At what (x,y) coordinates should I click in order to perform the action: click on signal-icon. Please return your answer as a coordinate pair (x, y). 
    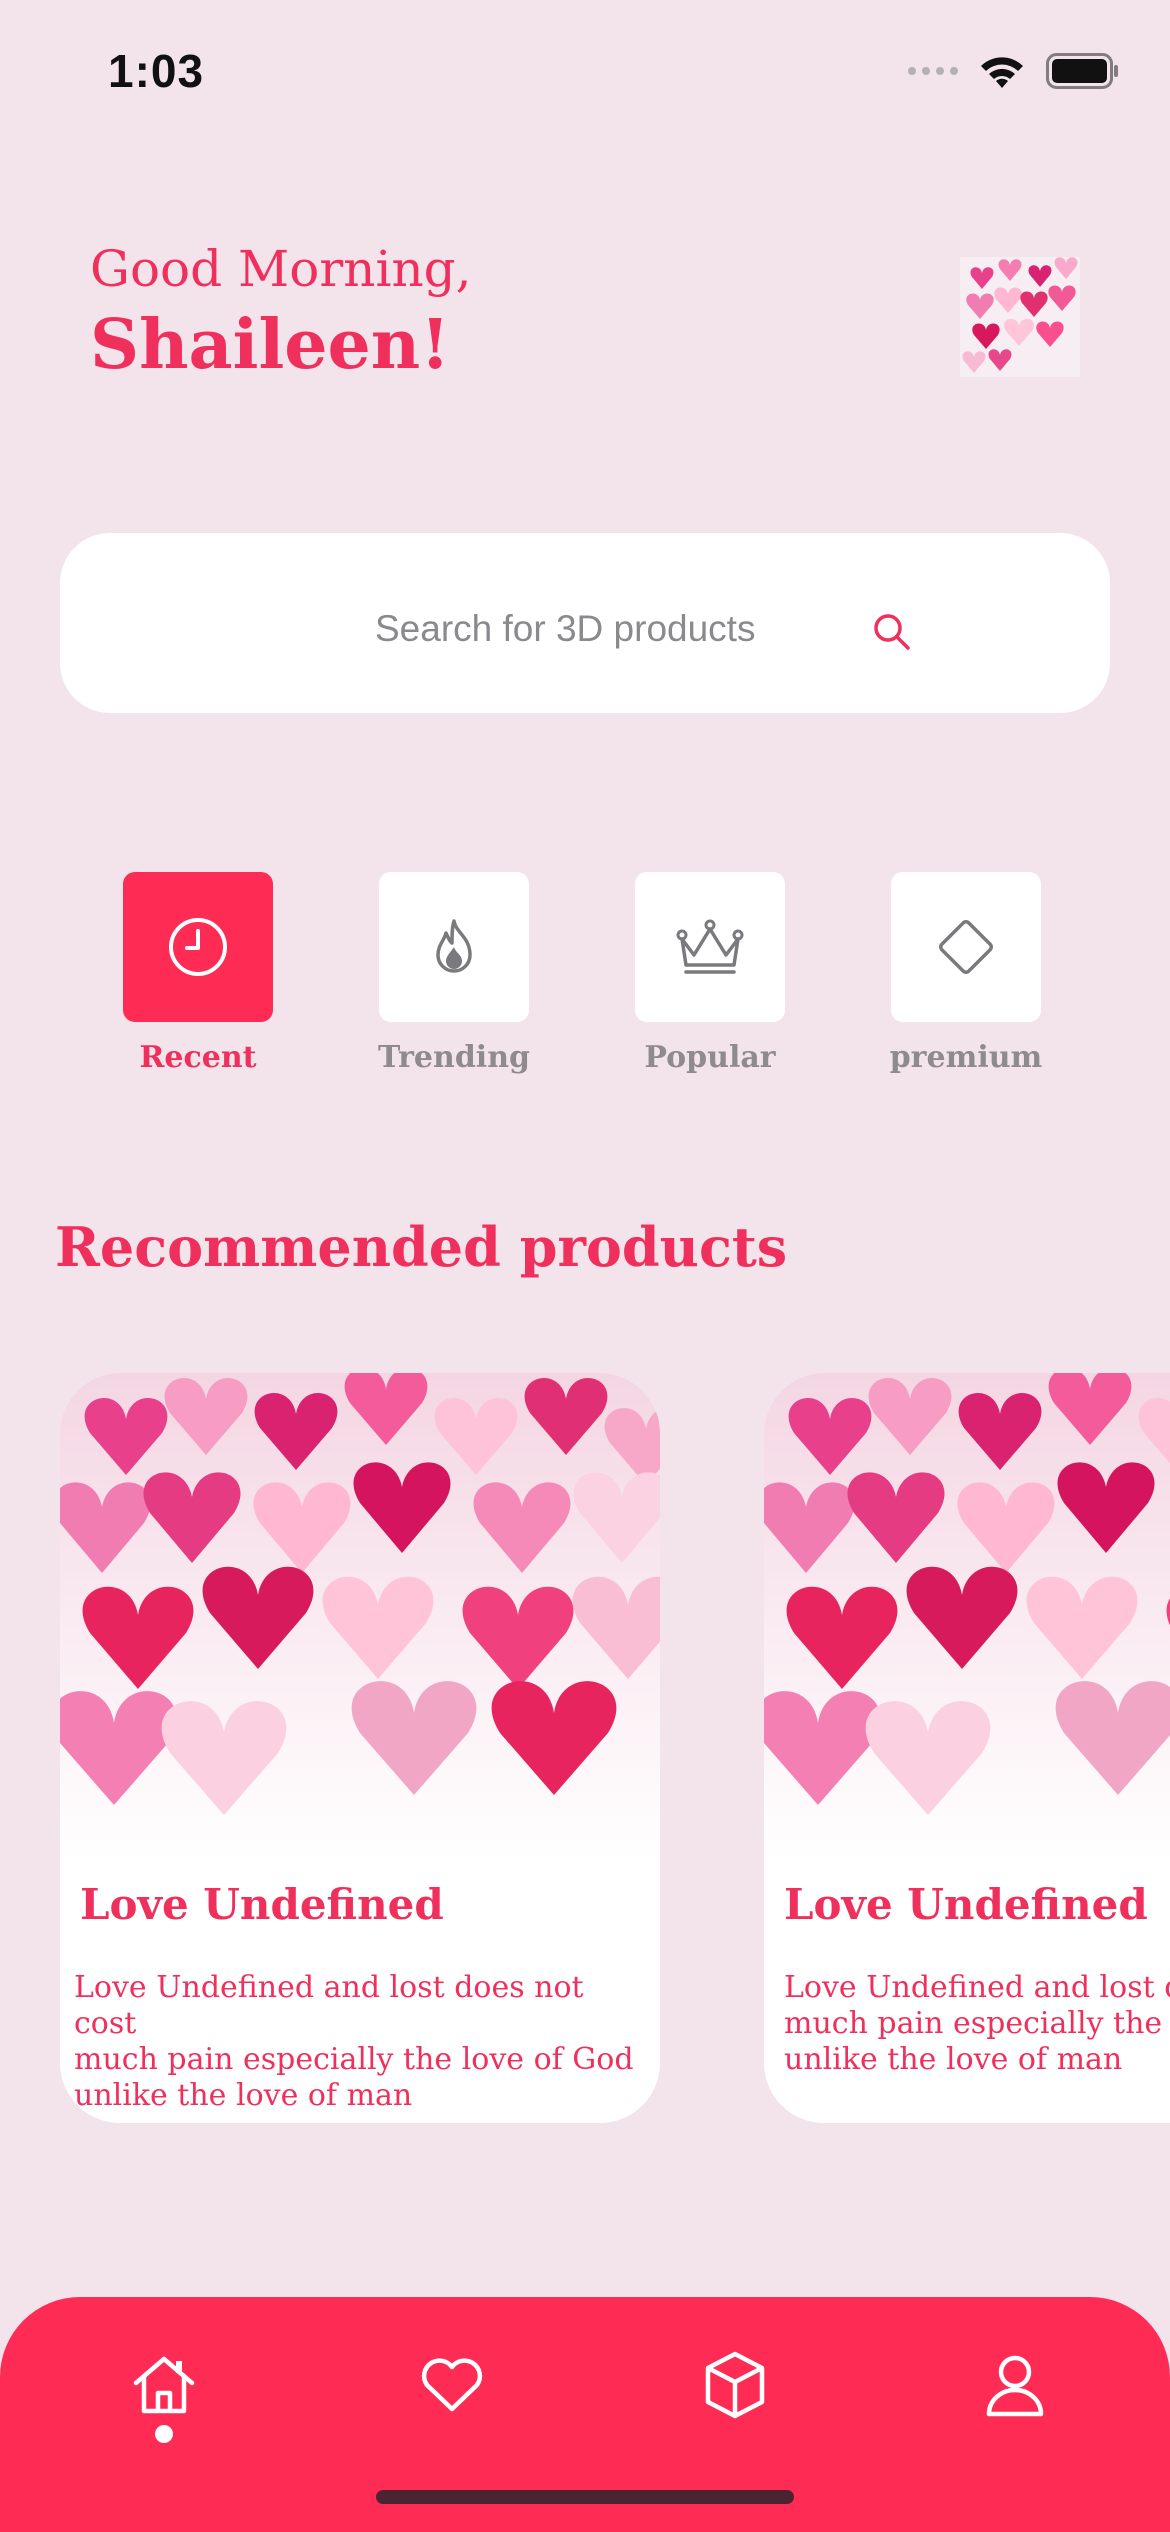
    Looking at the image, I should click on (933, 71).